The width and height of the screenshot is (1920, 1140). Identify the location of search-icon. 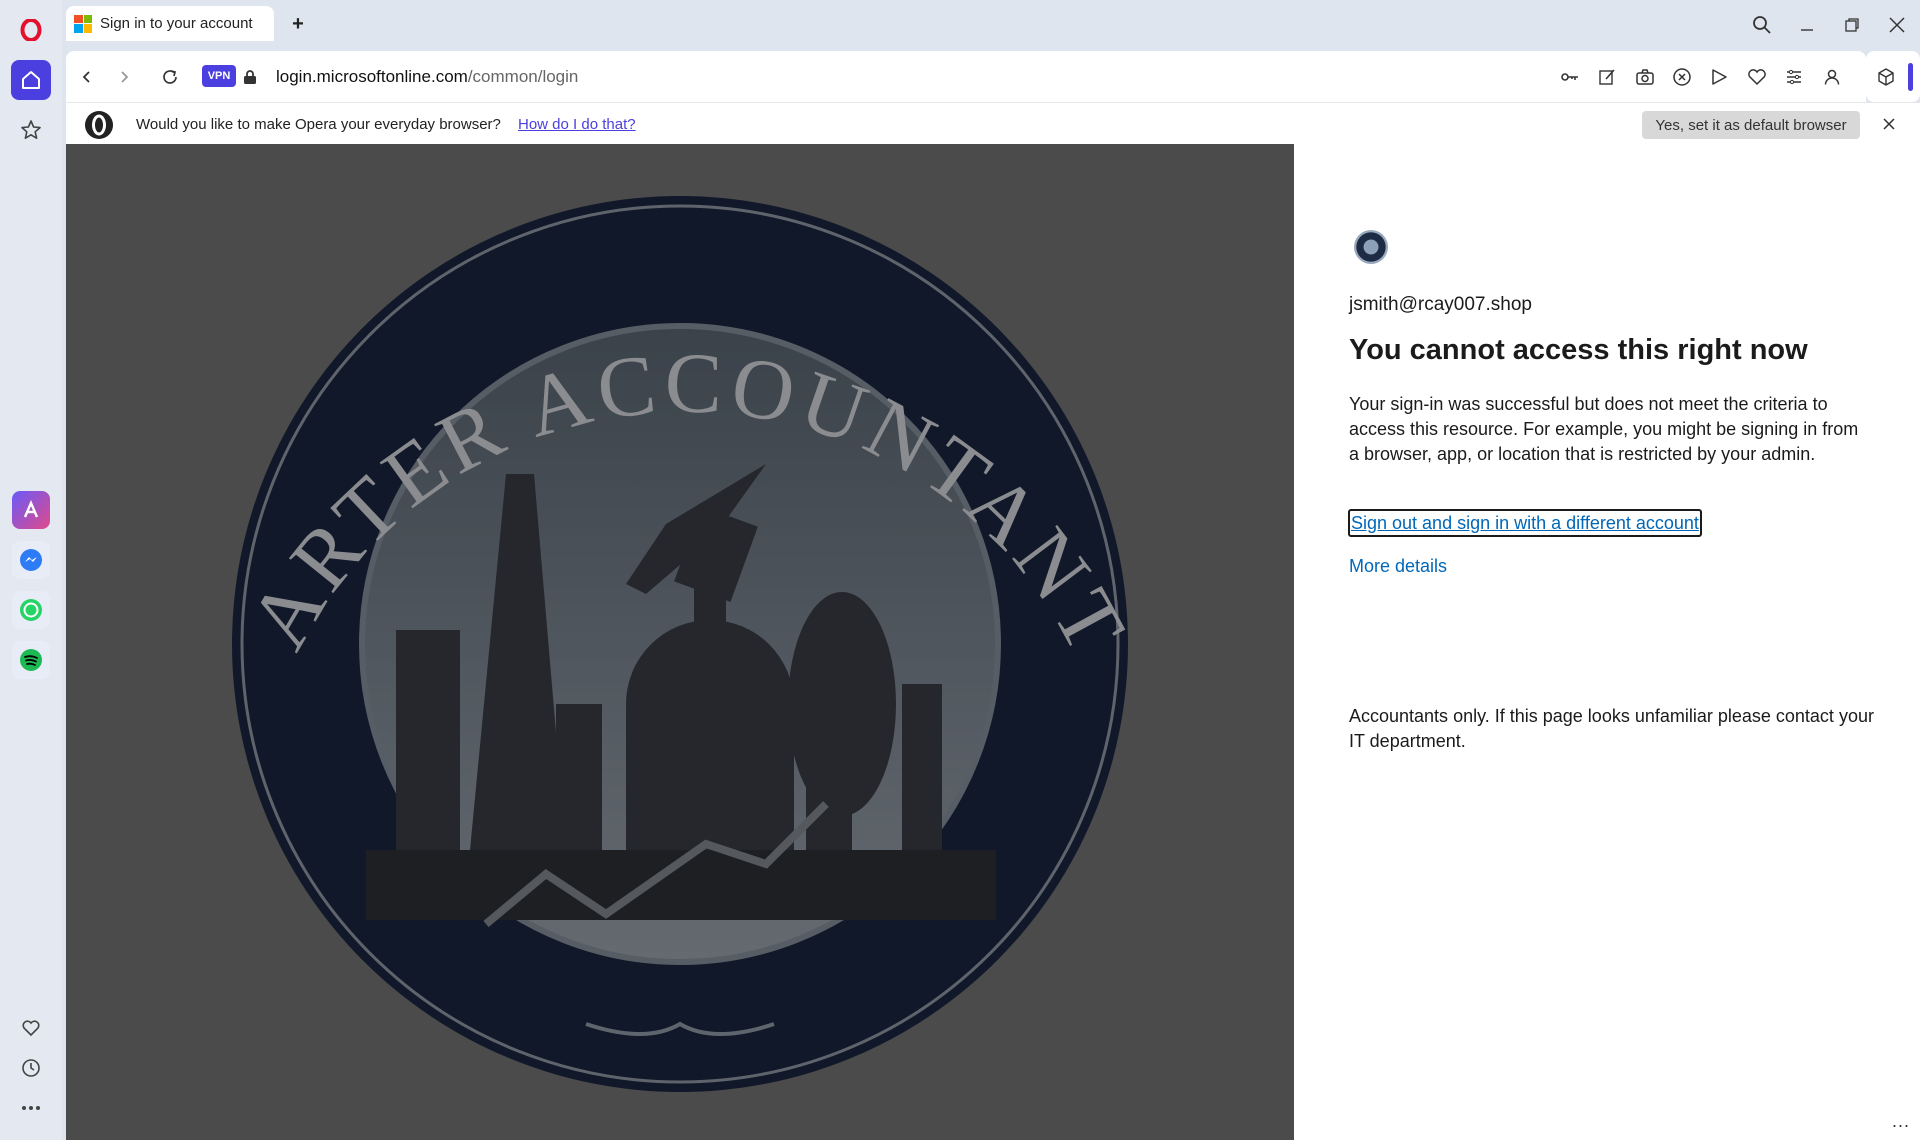
(1762, 25).